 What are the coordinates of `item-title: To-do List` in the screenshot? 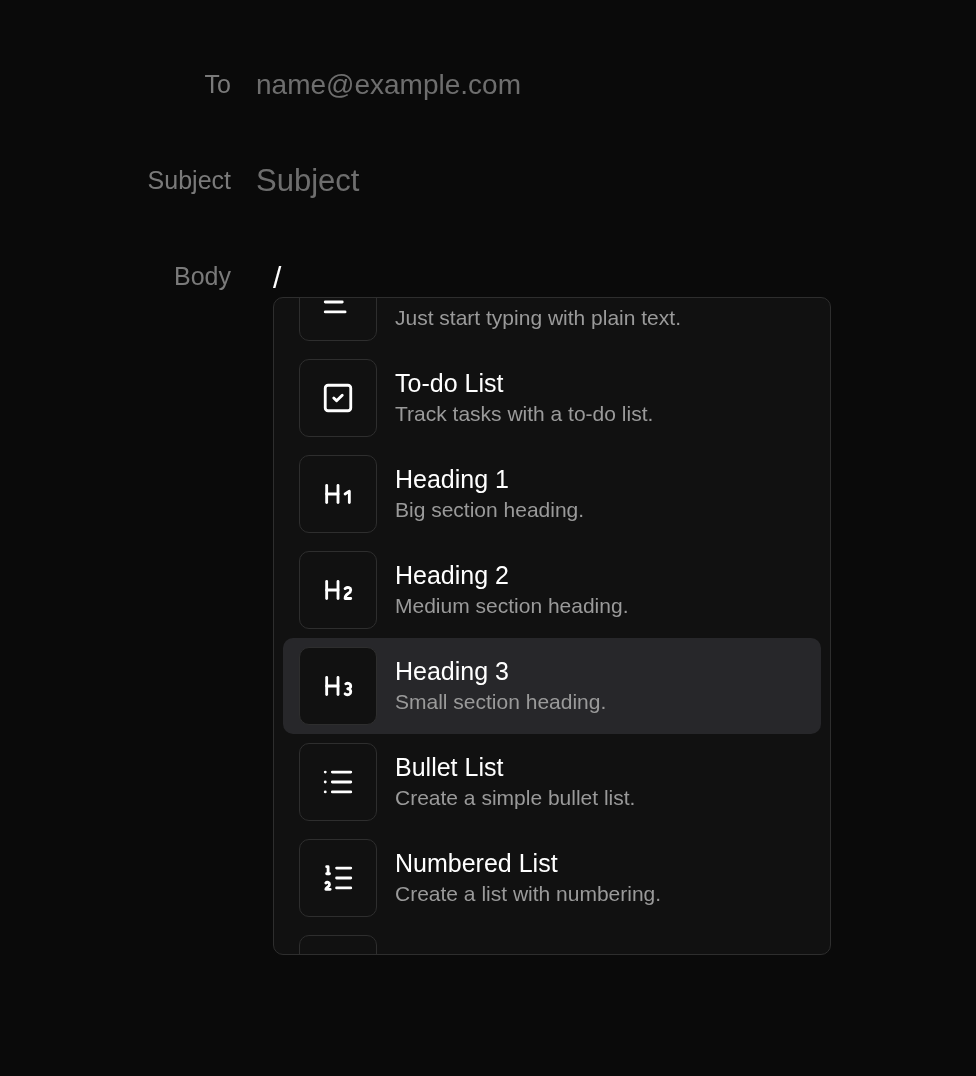 It's located at (450, 383).